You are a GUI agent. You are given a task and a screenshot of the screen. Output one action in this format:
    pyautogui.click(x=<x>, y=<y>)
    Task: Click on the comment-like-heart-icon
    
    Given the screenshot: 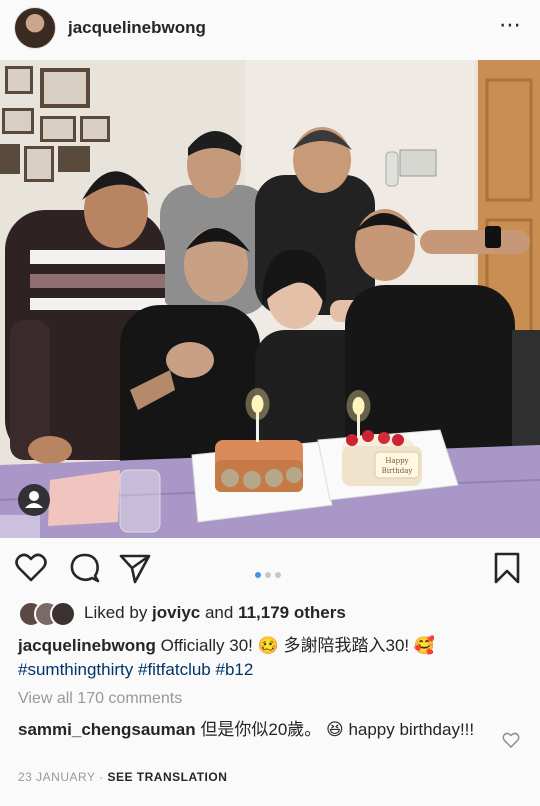 What is the action you would take?
    pyautogui.click(x=511, y=740)
    